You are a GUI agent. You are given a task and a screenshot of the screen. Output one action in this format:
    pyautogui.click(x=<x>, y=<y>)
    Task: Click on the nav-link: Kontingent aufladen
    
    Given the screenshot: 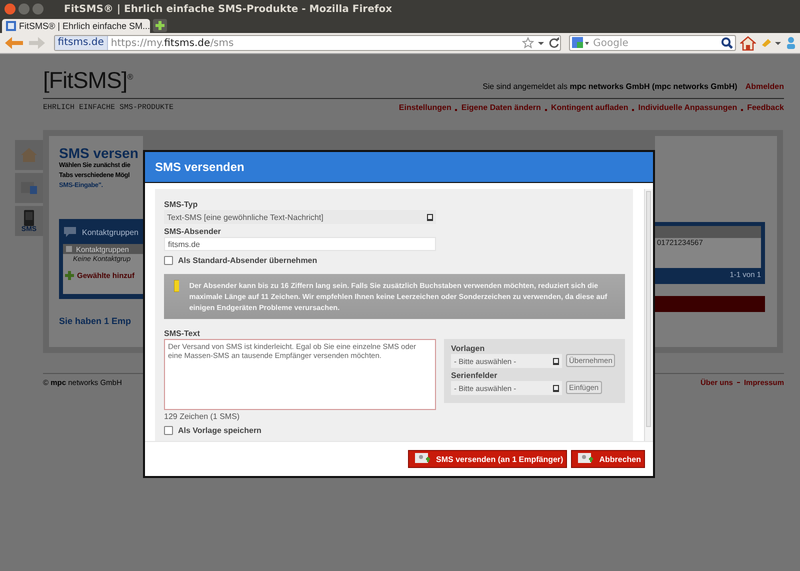 What is the action you would take?
    pyautogui.click(x=589, y=107)
    